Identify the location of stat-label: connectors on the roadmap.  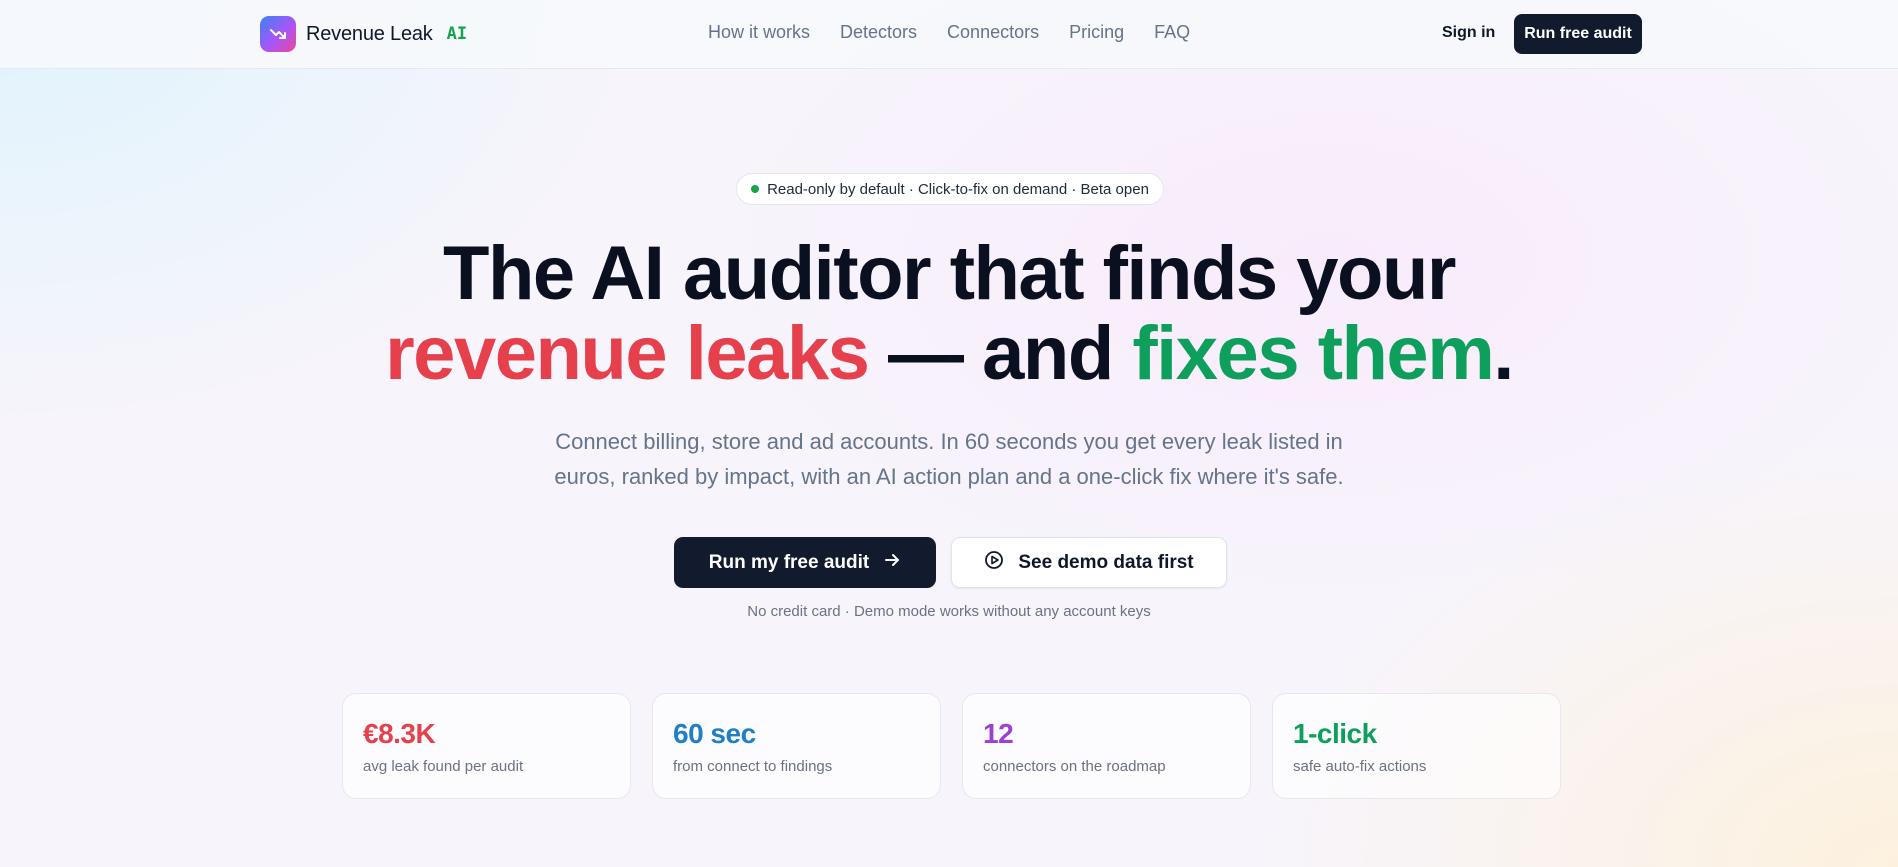
(1074, 766).